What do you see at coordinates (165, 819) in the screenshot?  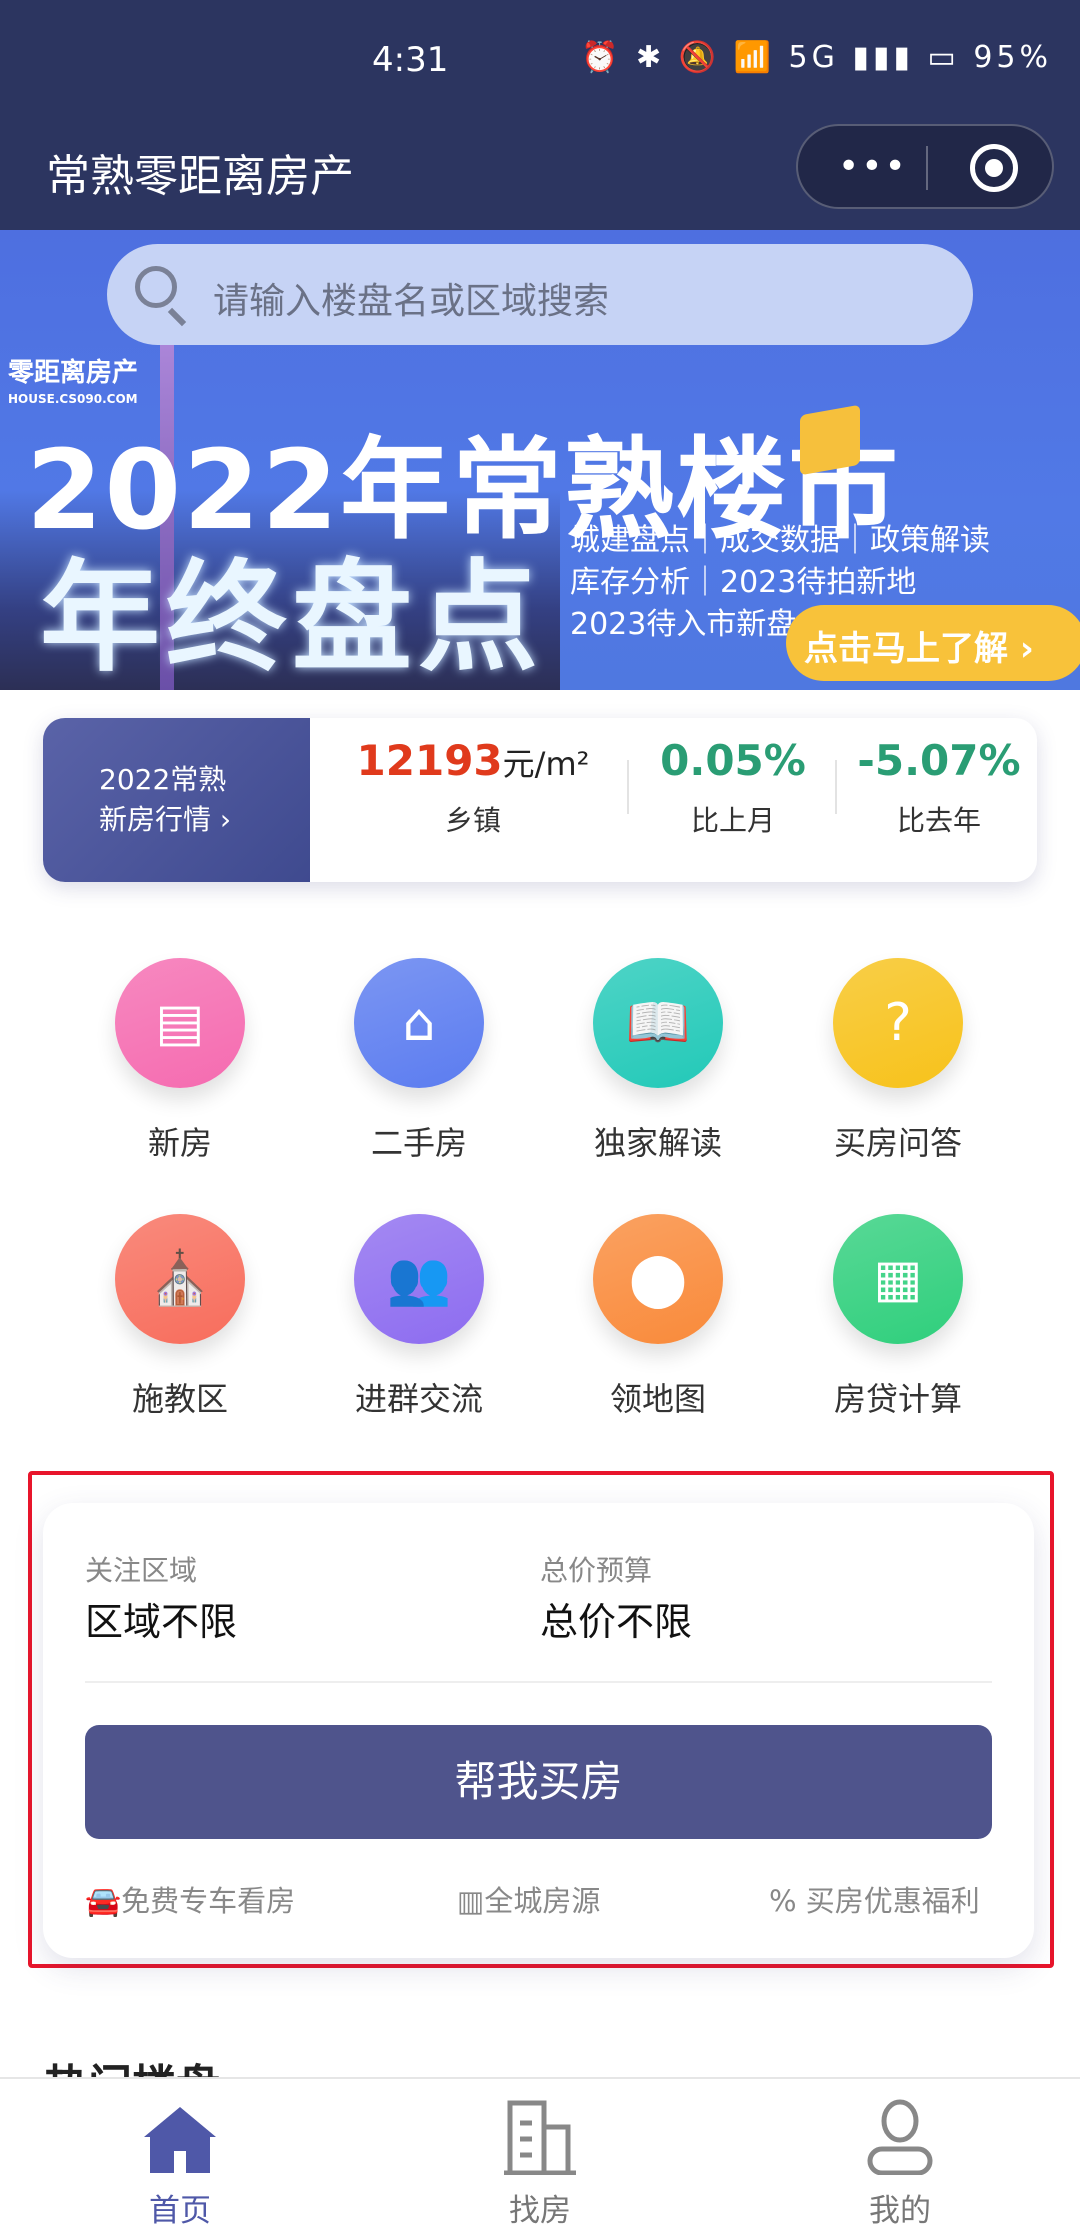 I see `market-label-line: 新房行情 ›` at bounding box center [165, 819].